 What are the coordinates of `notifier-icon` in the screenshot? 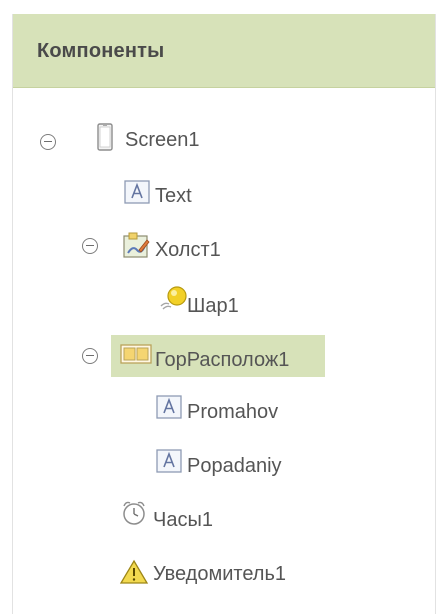 It's located at (134, 572).